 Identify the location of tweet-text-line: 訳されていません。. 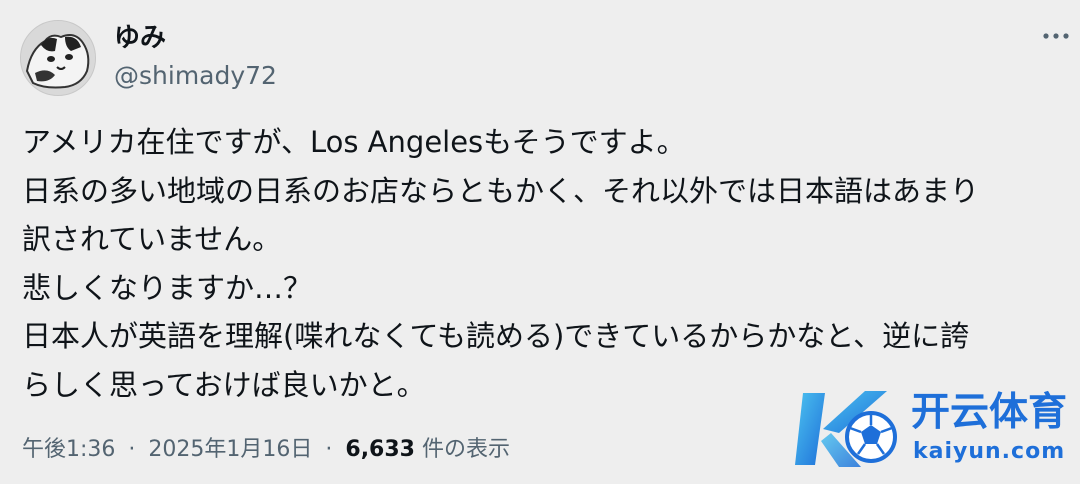
(152, 239).